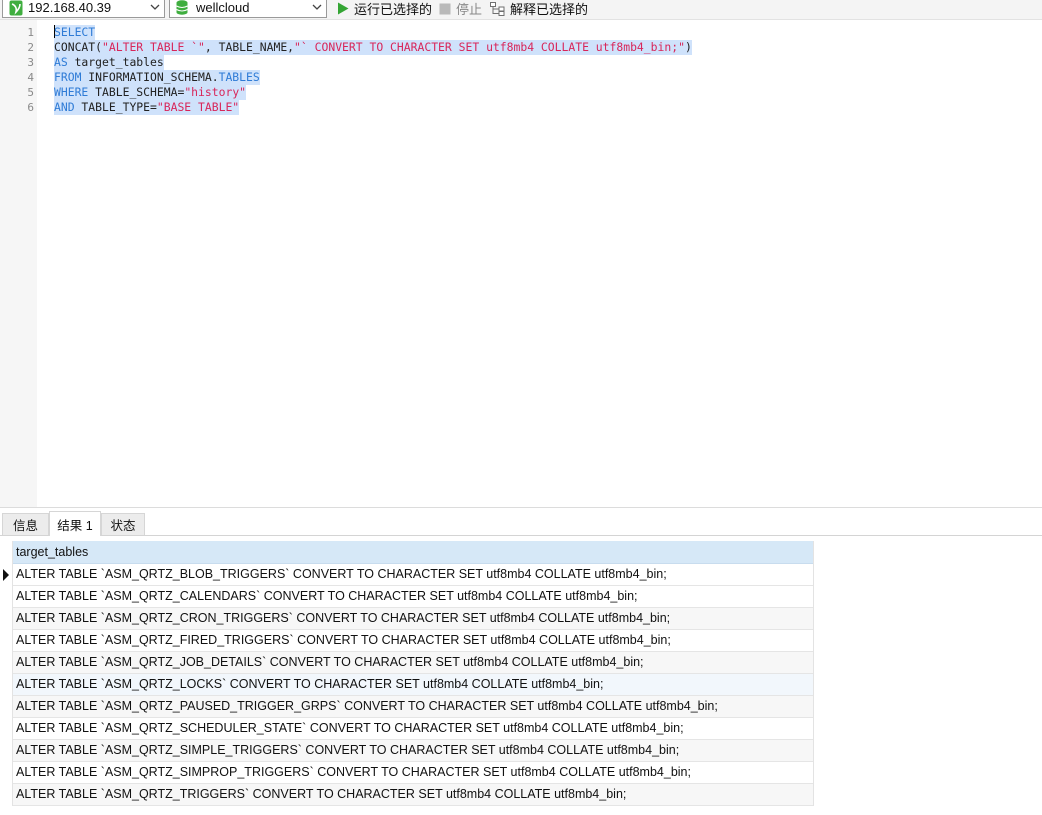 This screenshot has height=815, width=1042. I want to click on connection-icon, so click(16, 7).